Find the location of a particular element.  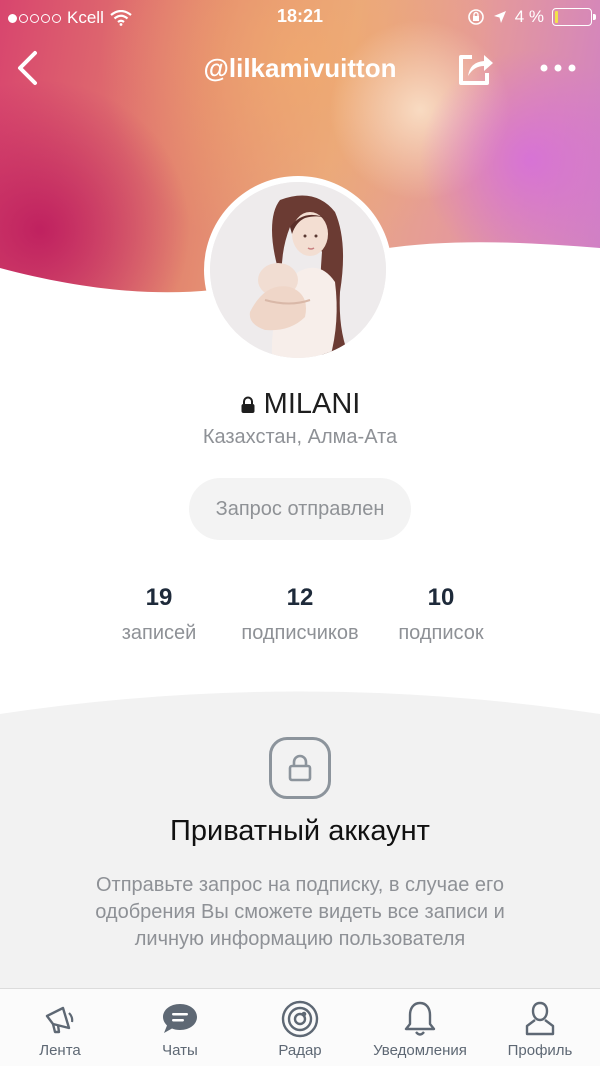

orientation-lock-icon is located at coordinates (475, 17).